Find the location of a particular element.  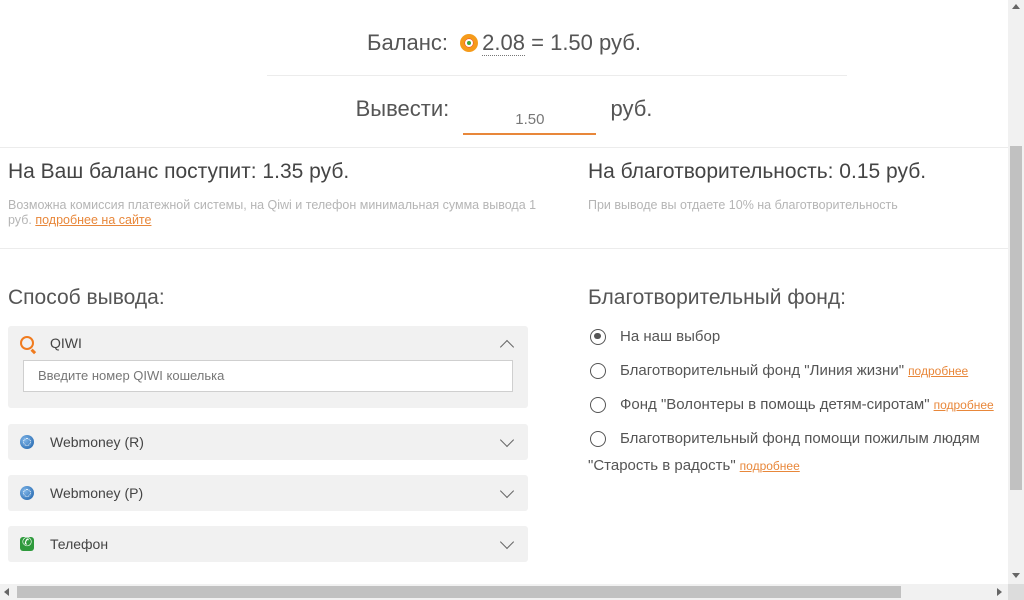

method-webmoney-r: Webmoney (R) is located at coordinates (268, 442).